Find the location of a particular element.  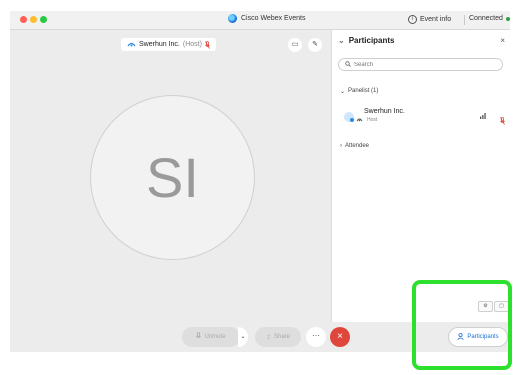

minimize-window-button is located at coordinates (33, 19).